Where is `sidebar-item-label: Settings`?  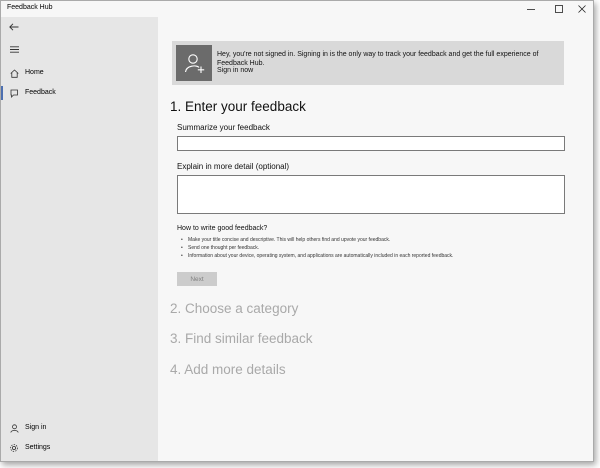
sidebar-item-label: Settings is located at coordinates (38, 447).